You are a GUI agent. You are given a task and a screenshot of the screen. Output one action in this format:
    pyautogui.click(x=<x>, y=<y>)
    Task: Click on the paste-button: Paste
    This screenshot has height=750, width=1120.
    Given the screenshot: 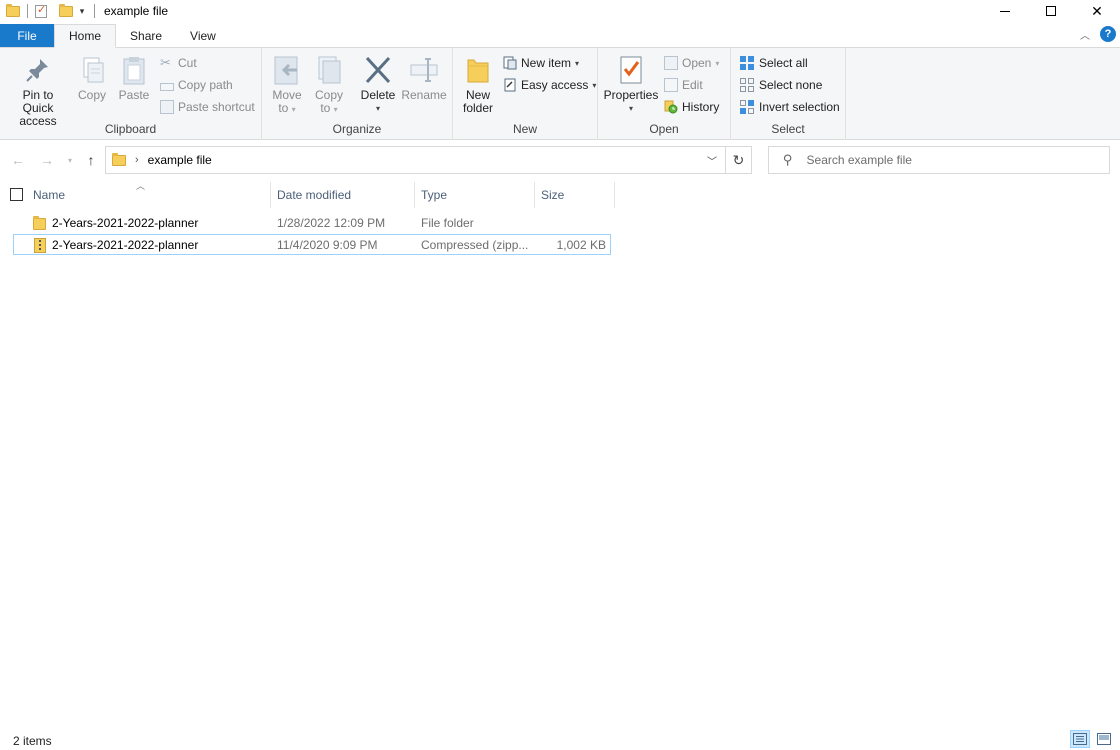 What is the action you would take?
    pyautogui.click(x=134, y=78)
    